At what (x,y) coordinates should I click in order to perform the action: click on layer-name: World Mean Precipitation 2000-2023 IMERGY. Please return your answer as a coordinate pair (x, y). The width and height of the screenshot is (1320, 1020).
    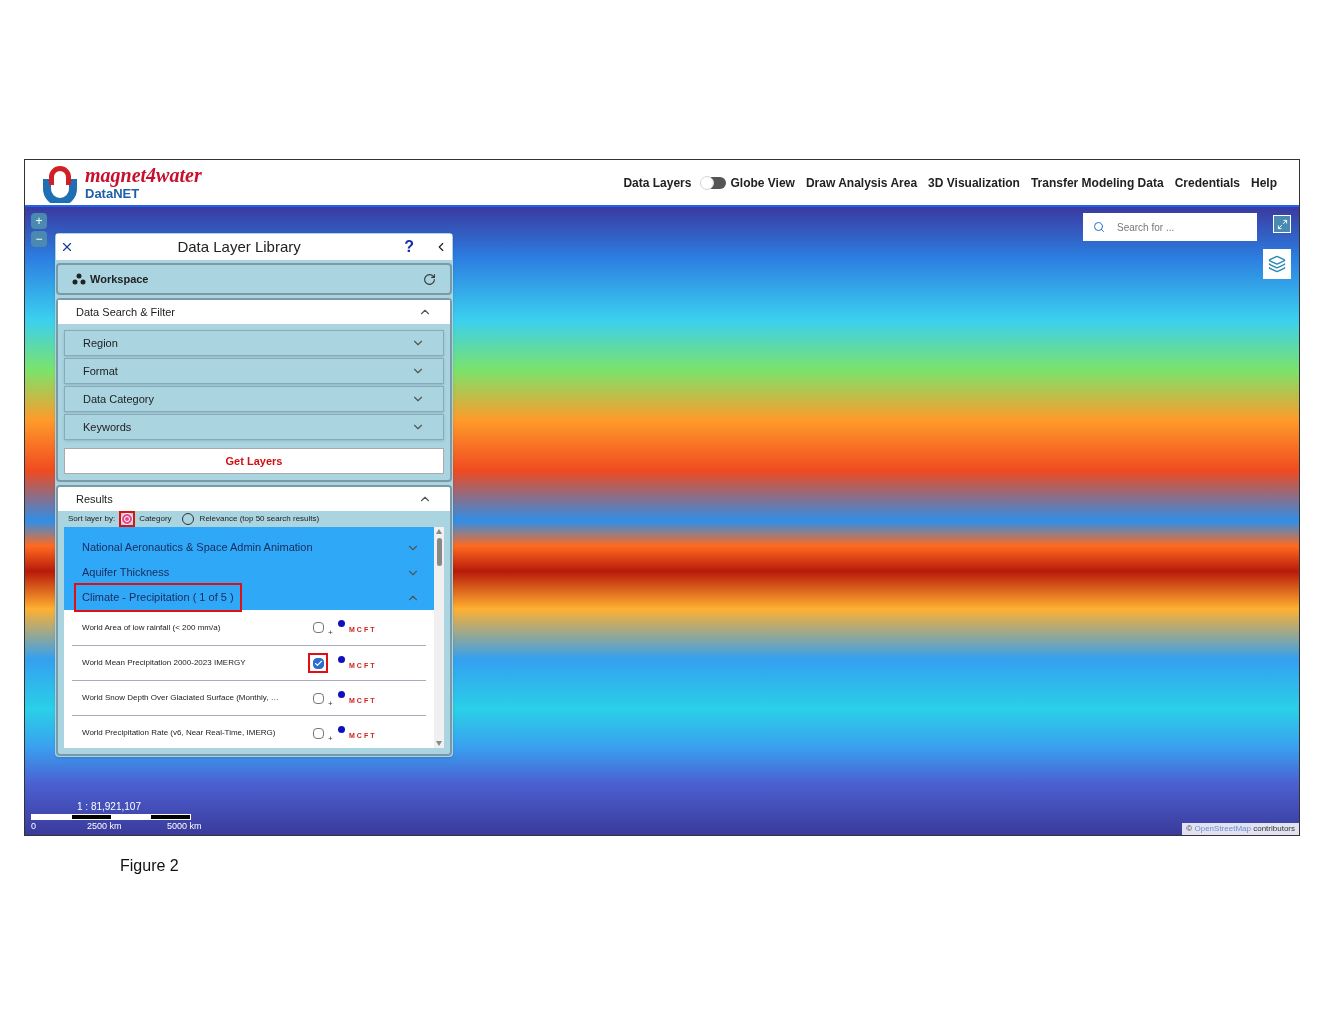
    Looking at the image, I should click on (164, 663).